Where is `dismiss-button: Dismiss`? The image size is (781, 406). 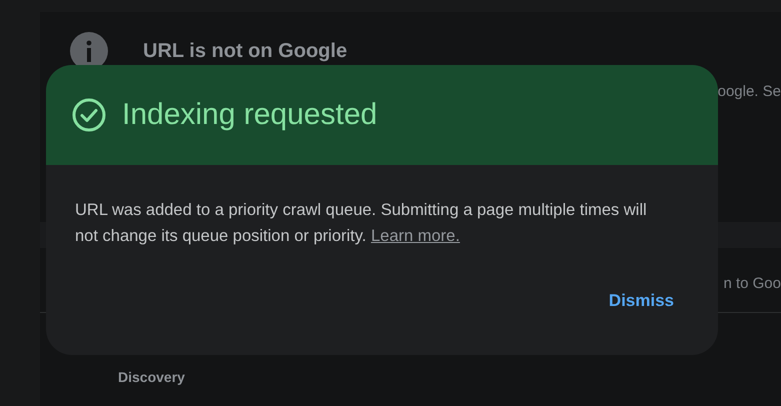
dismiss-button: Dismiss is located at coordinates (641, 301).